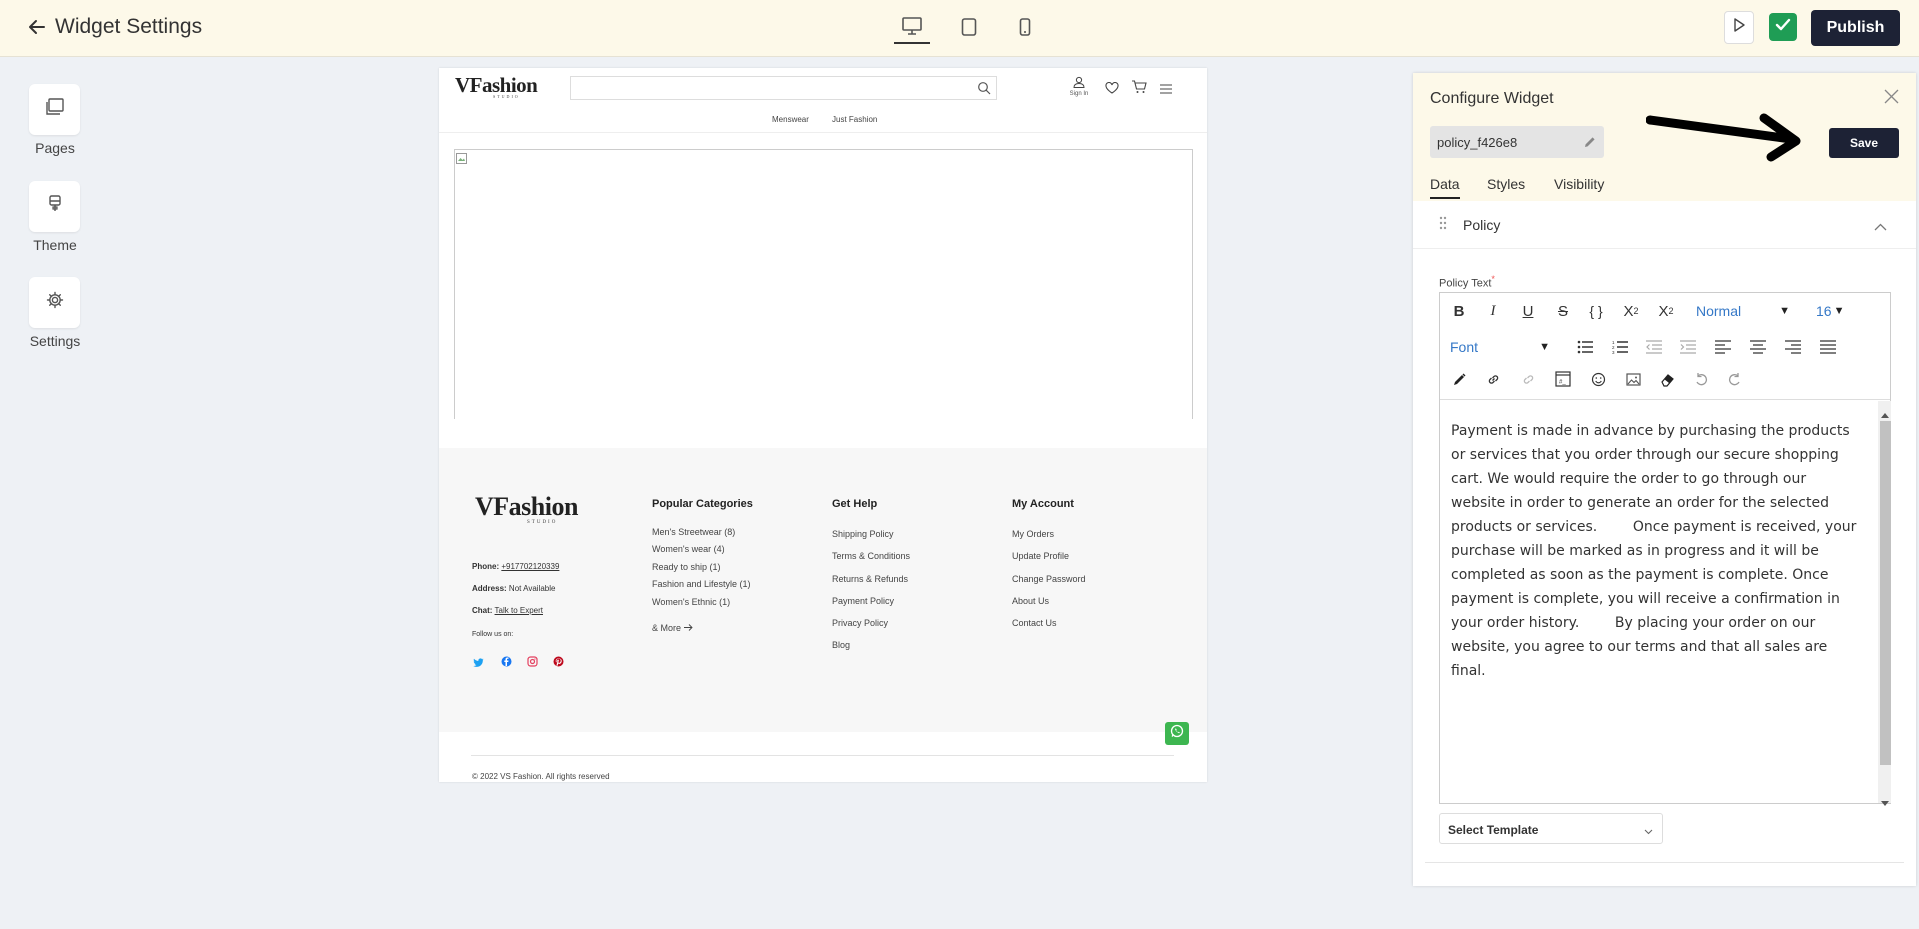 Image resolution: width=1919 pixels, height=929 pixels. Describe the element at coordinates (672, 628) in the screenshot. I see `more-categories-link: & More` at that location.